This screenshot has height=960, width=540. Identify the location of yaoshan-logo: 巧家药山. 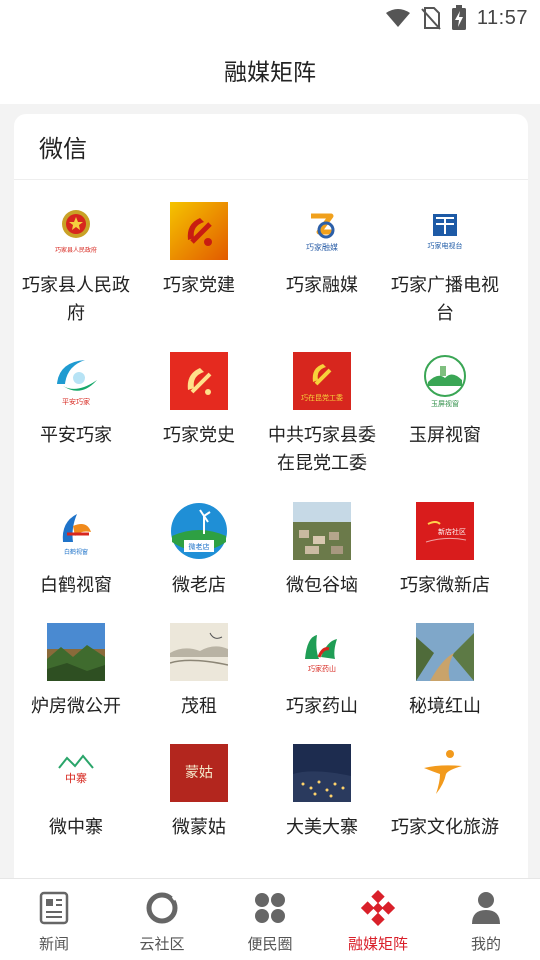
(322, 652).